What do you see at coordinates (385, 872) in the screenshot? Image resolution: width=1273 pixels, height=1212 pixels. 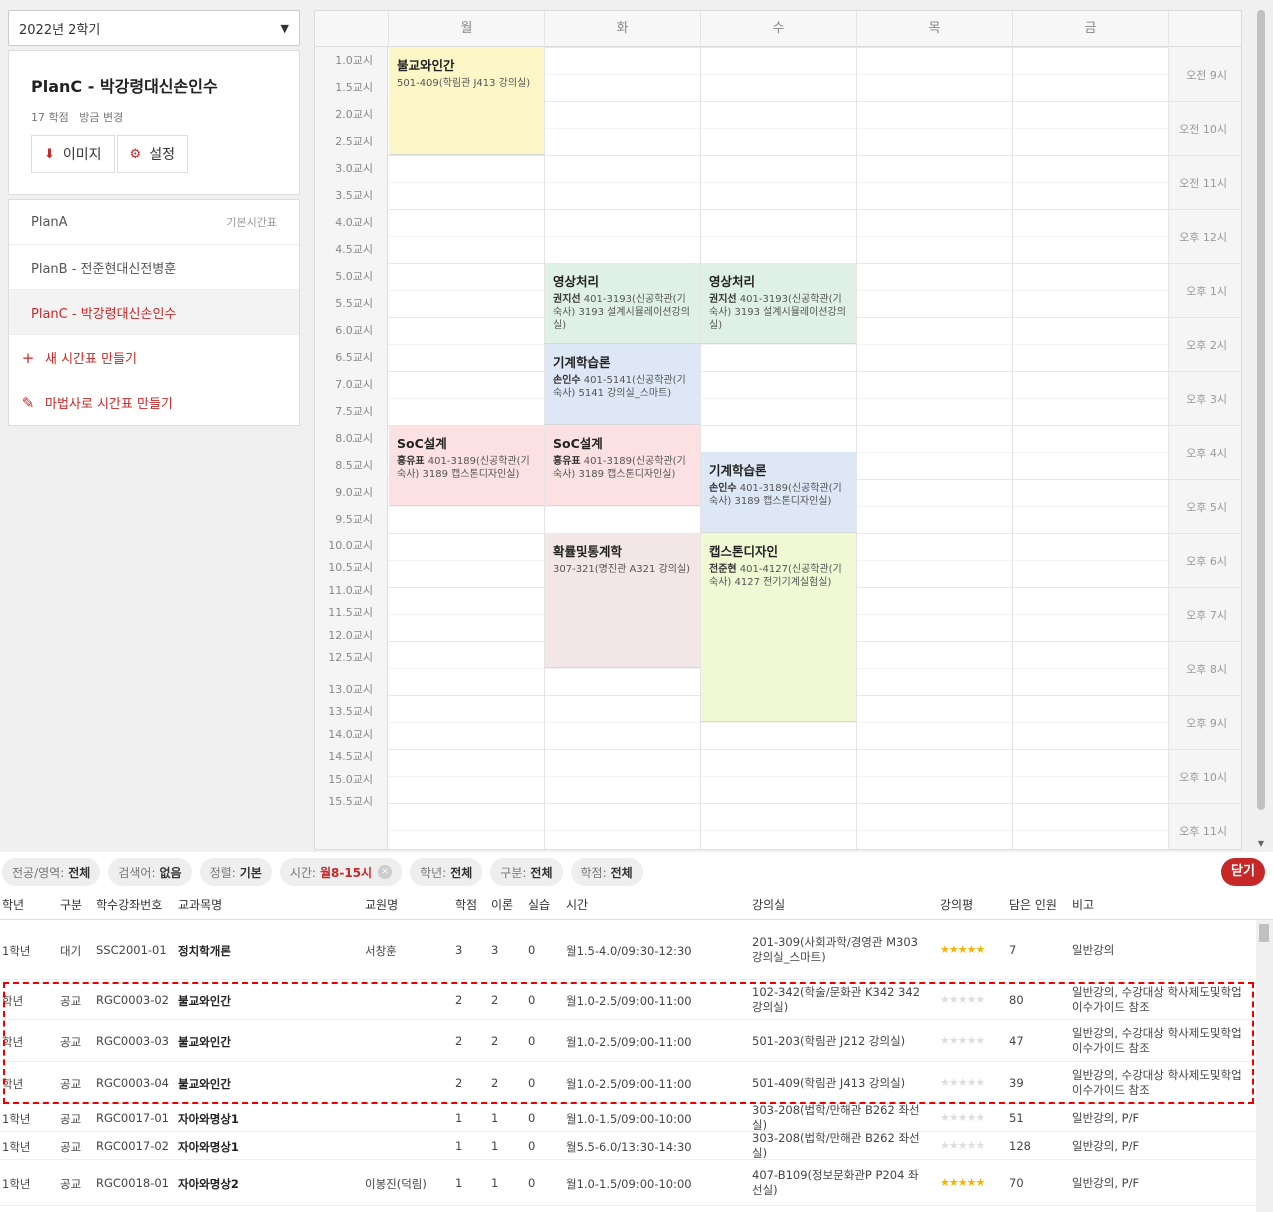 I see `clear-filter-icon: ×` at bounding box center [385, 872].